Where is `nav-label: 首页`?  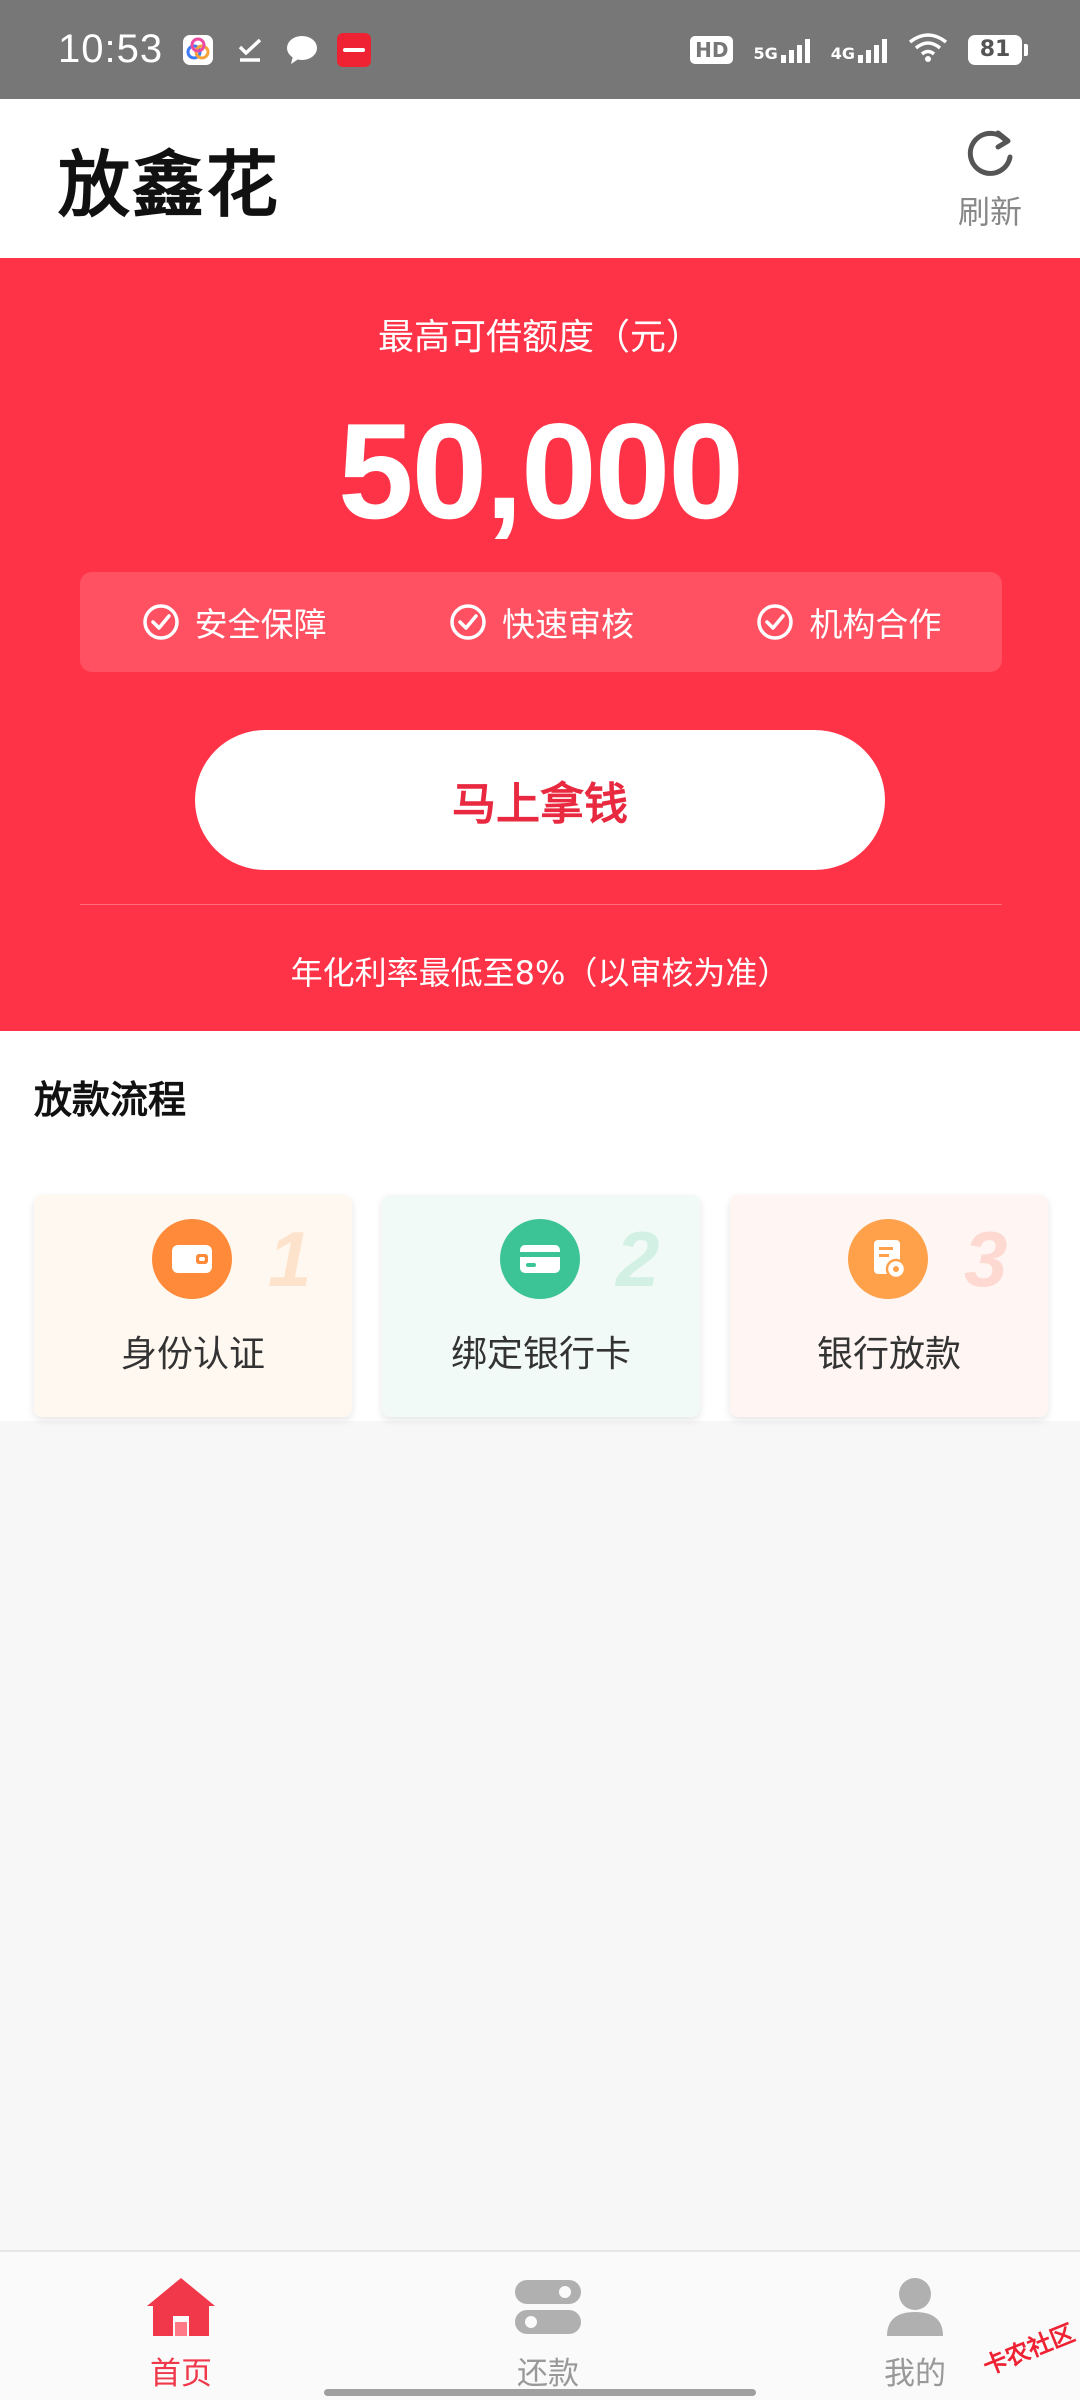 nav-label: 首页 is located at coordinates (181, 2374).